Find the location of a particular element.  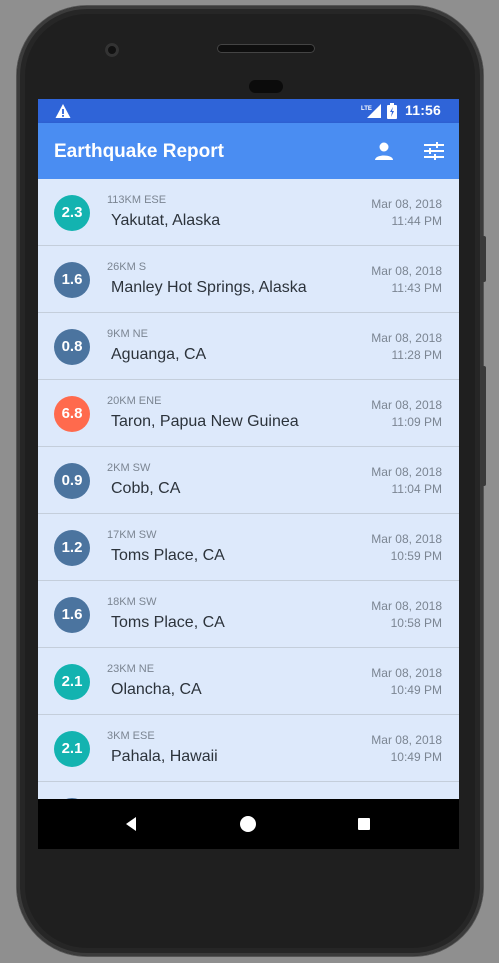

warning-icon is located at coordinates (63, 111).